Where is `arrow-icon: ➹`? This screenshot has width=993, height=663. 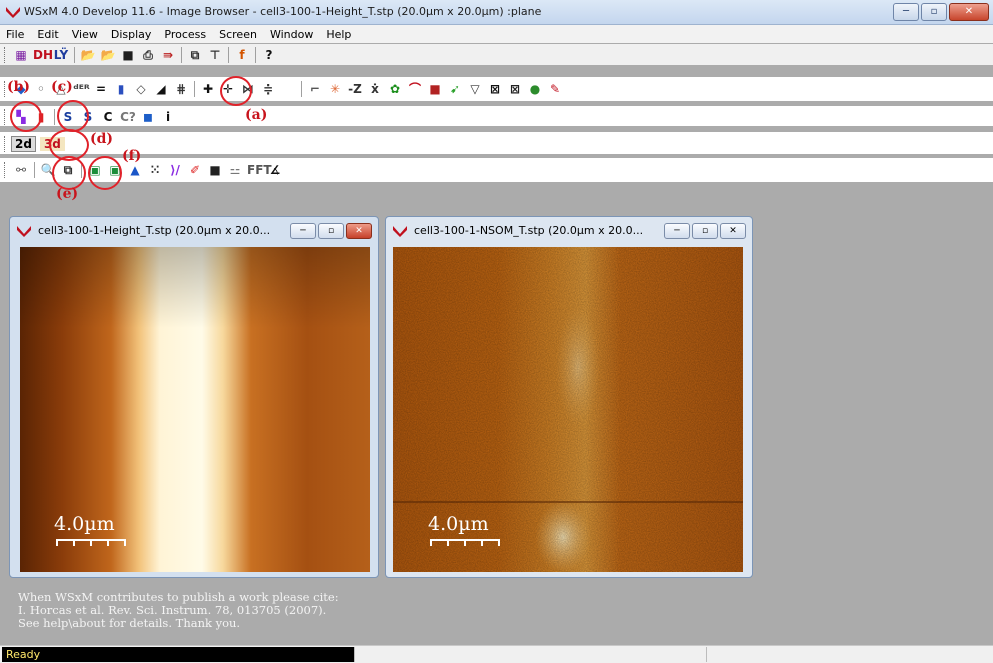
arrow-icon: ➹ is located at coordinates (455, 89).